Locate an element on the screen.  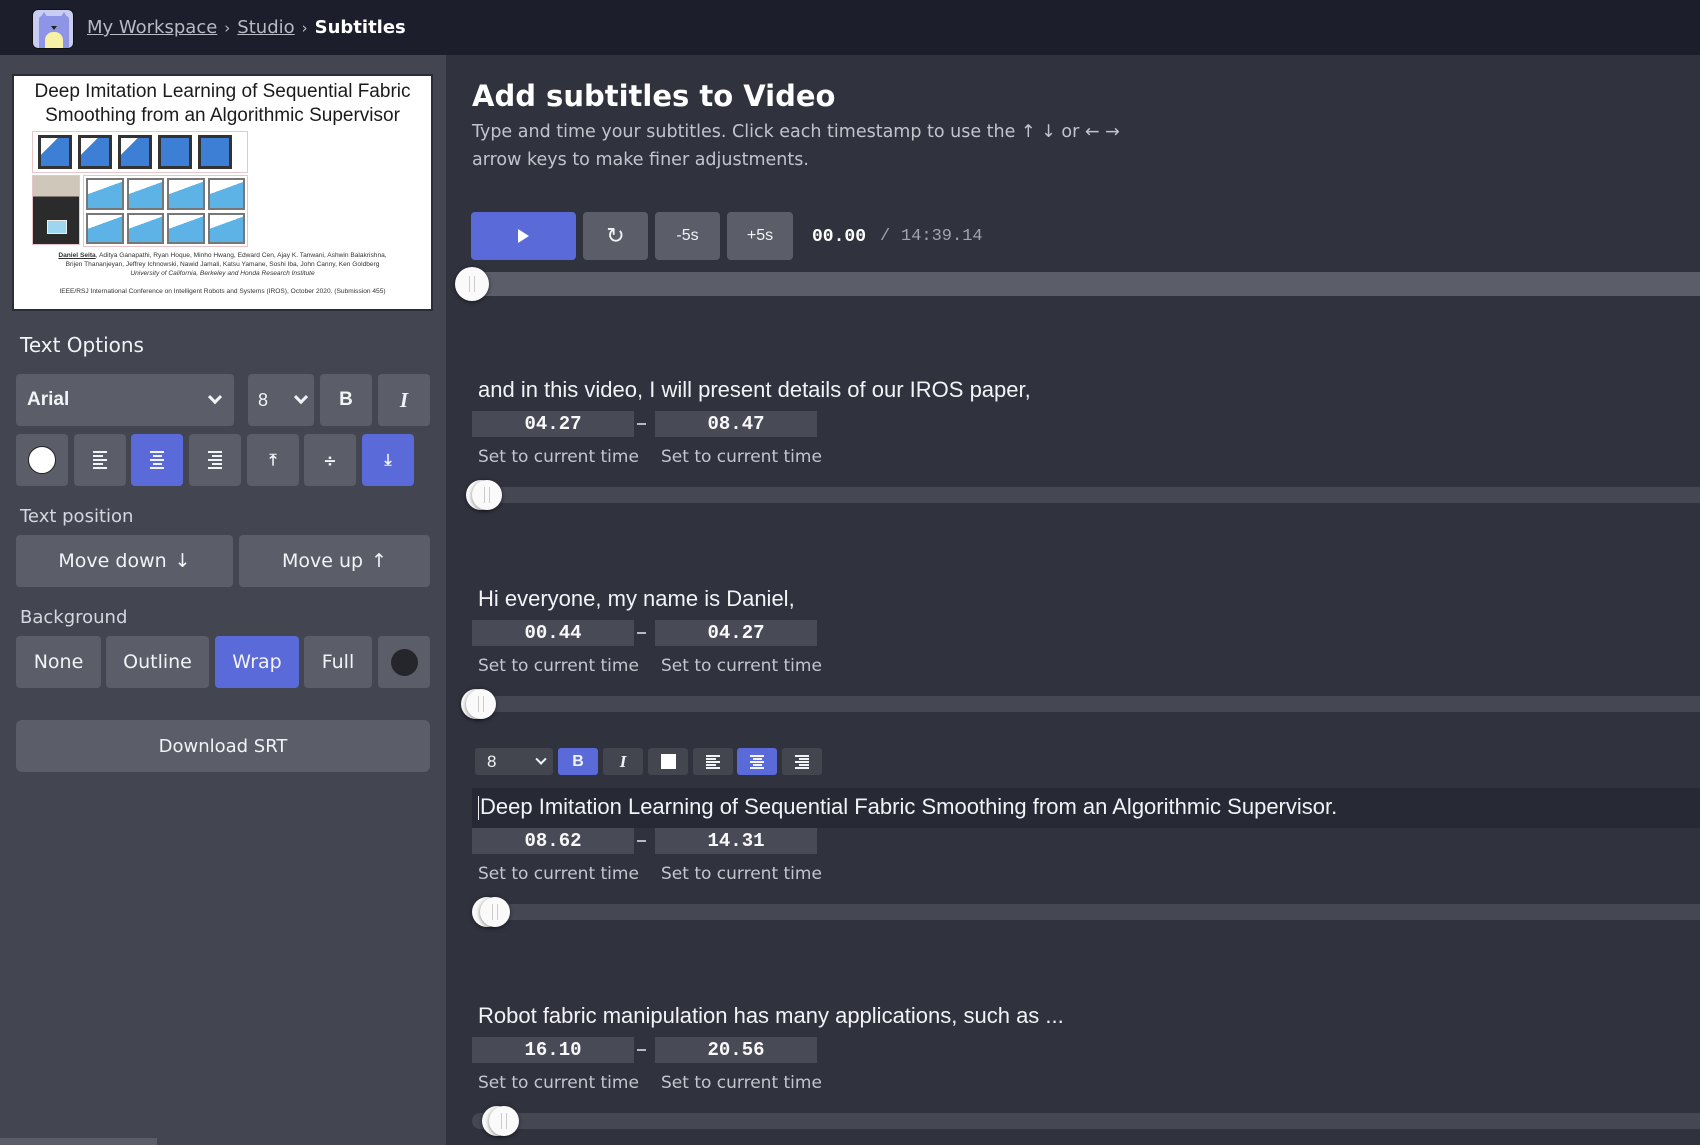
play-button is located at coordinates (523, 236).